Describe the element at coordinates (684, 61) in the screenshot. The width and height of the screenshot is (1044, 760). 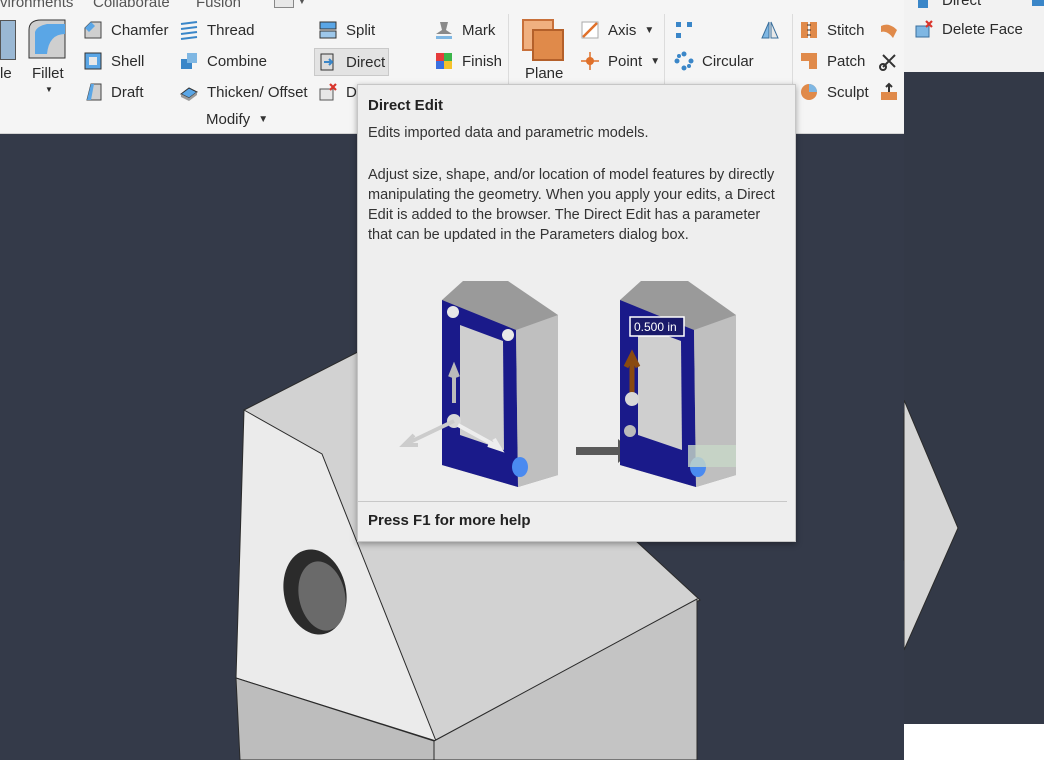
I see `circular-pattern-icon` at that location.